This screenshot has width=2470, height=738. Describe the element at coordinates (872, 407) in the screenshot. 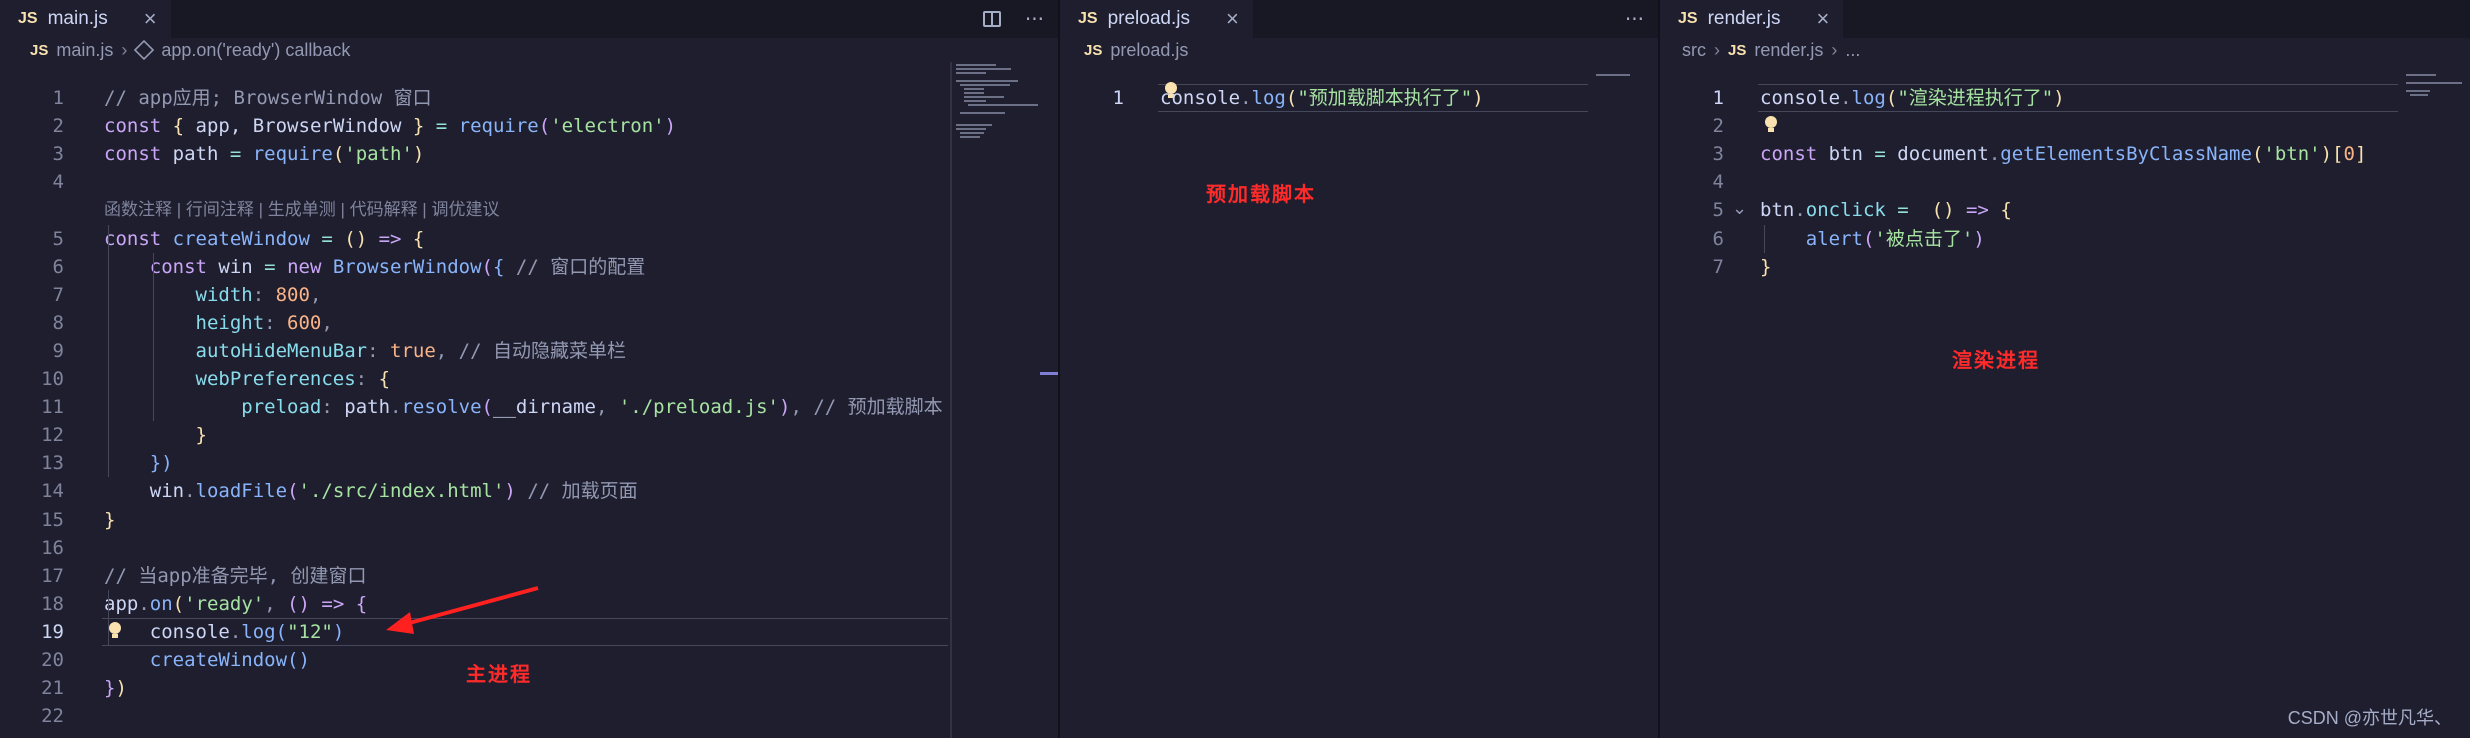

I see `code-token: // 预加载脚本` at that location.